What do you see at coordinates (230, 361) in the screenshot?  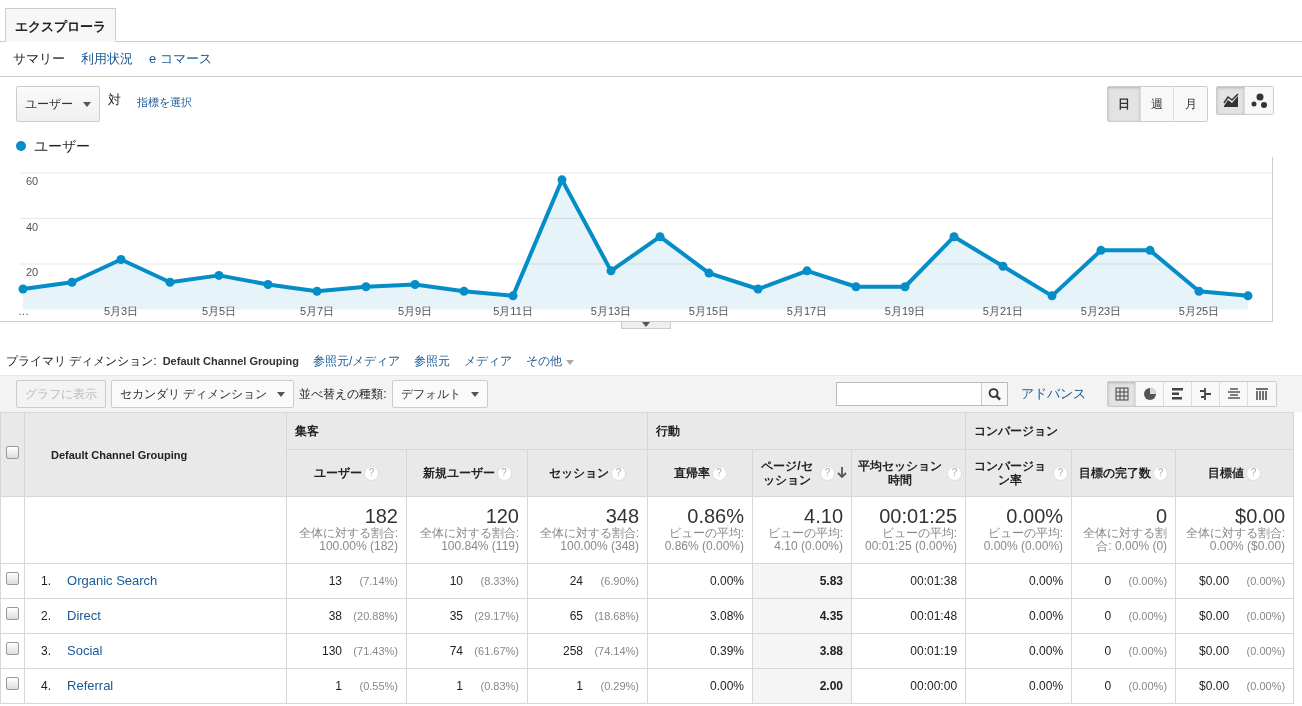 I see `dimension-link: Default Channel Grouping` at bounding box center [230, 361].